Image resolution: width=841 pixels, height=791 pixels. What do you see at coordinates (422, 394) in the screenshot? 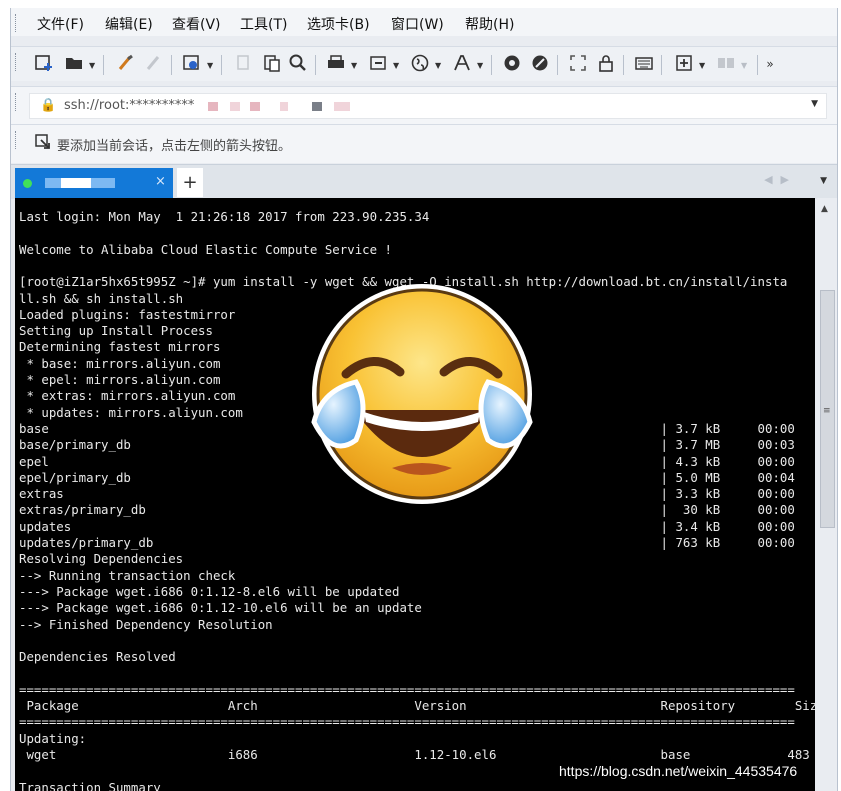
I see `laughing-tears-emoji` at bounding box center [422, 394].